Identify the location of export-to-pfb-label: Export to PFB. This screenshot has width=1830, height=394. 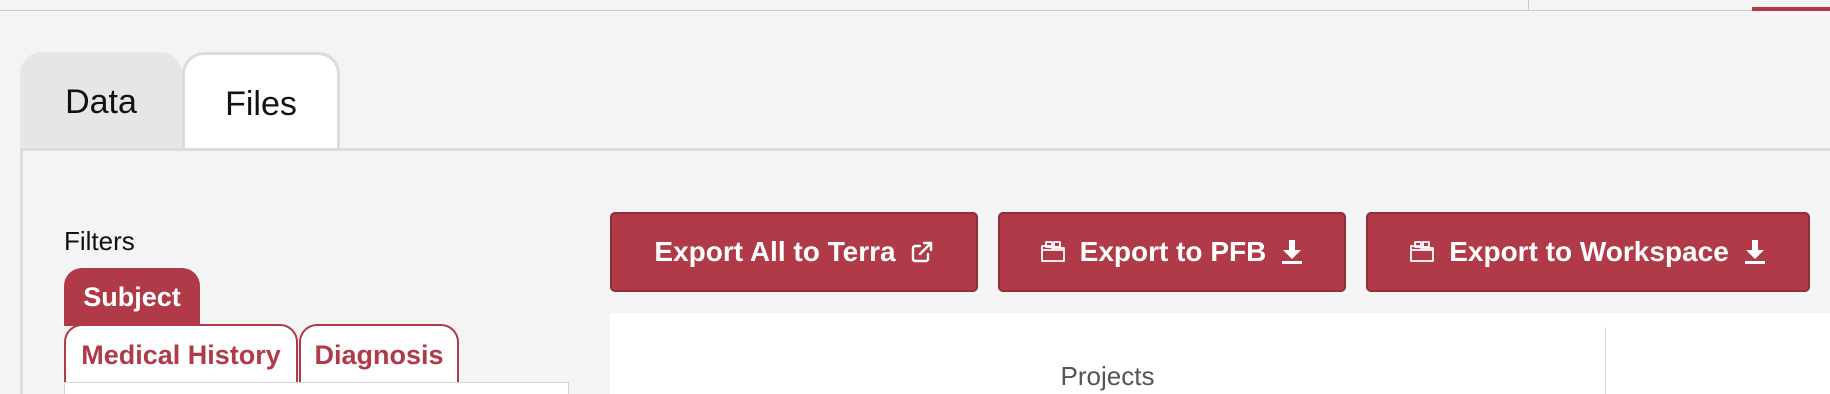
(1173, 251).